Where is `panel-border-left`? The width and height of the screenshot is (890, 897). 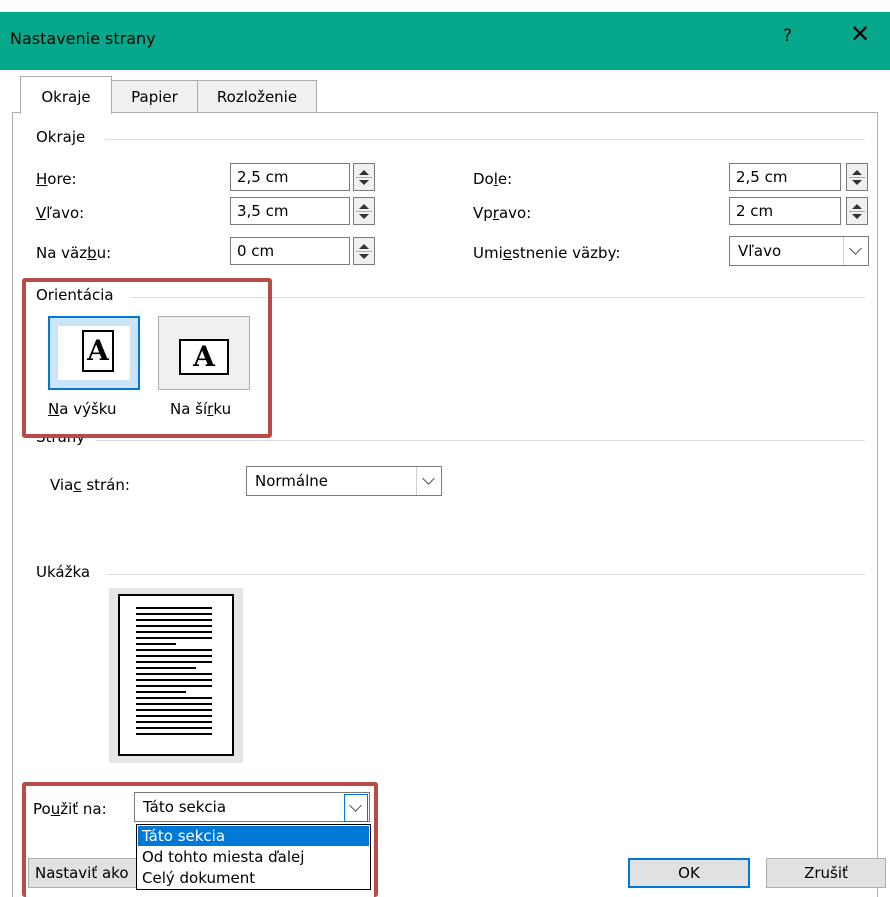
panel-border-left is located at coordinates (12, 504).